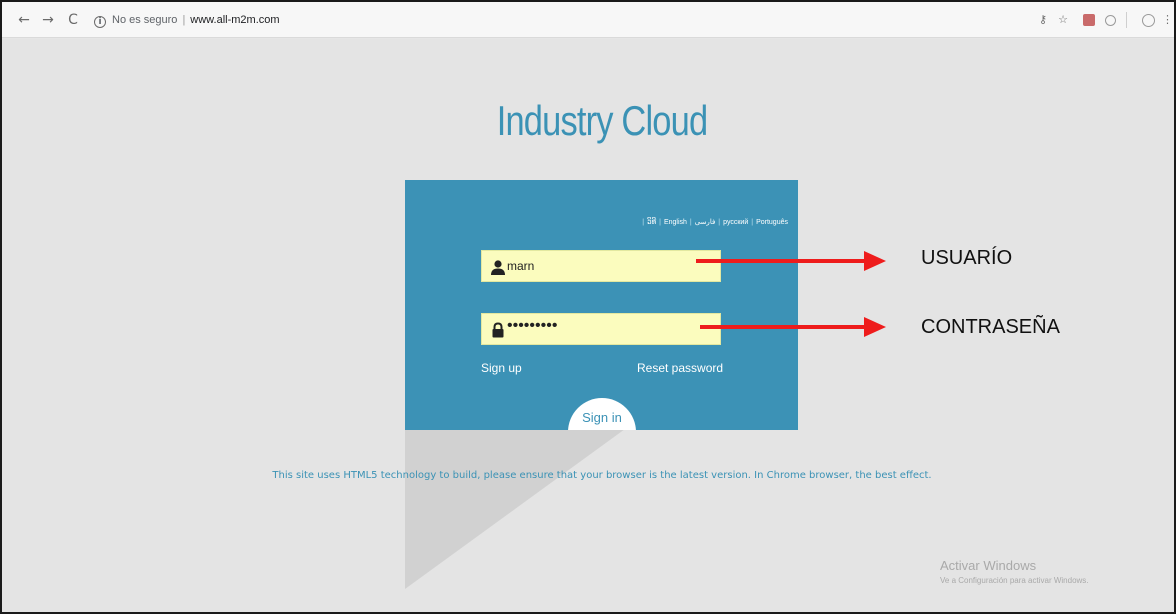 Image resolution: width=1176 pixels, height=614 pixels. Describe the element at coordinates (145, 20) in the screenshot. I see `security-status: No es seguro` at that location.